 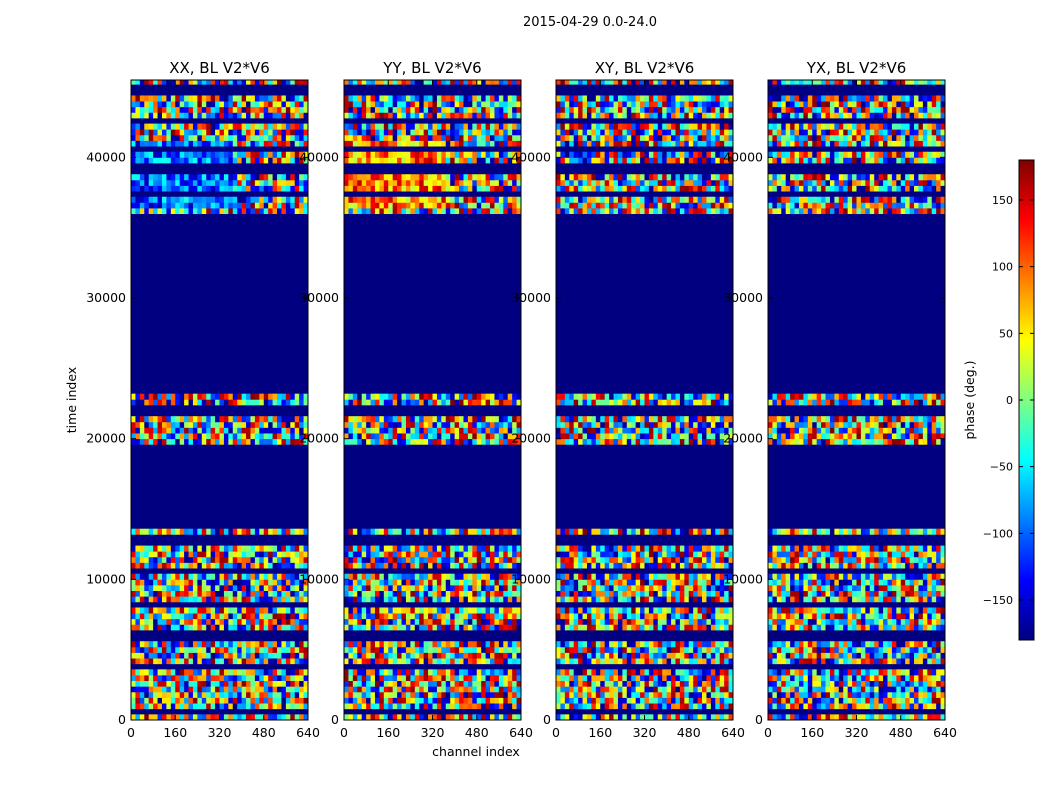 I want to click on panel-title: XX, BL V2*V6, so click(x=219, y=68).